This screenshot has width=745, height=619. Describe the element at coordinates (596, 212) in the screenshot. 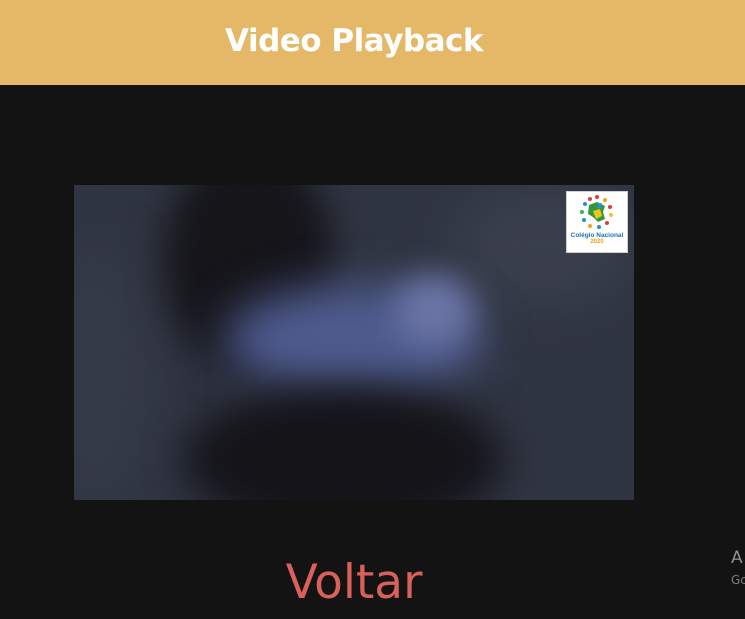

I see `logo-emblem-icon` at that location.